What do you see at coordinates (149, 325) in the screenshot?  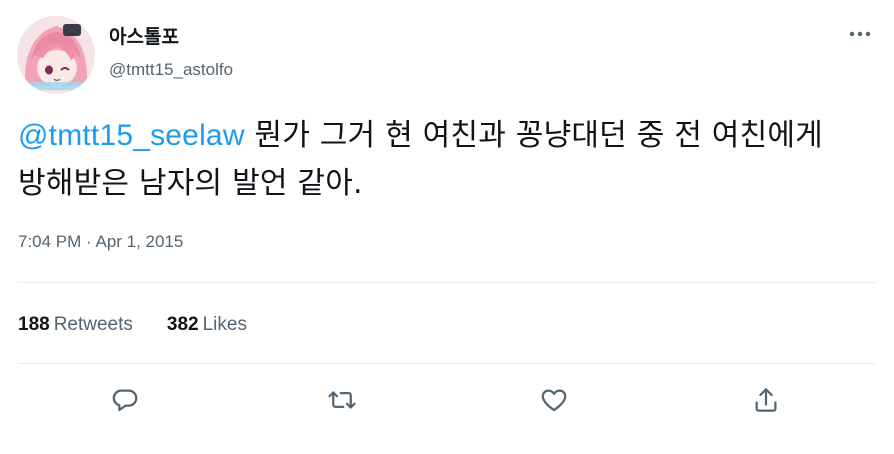 I see `stats-row: 188 Retweets 382 Likes` at bounding box center [149, 325].